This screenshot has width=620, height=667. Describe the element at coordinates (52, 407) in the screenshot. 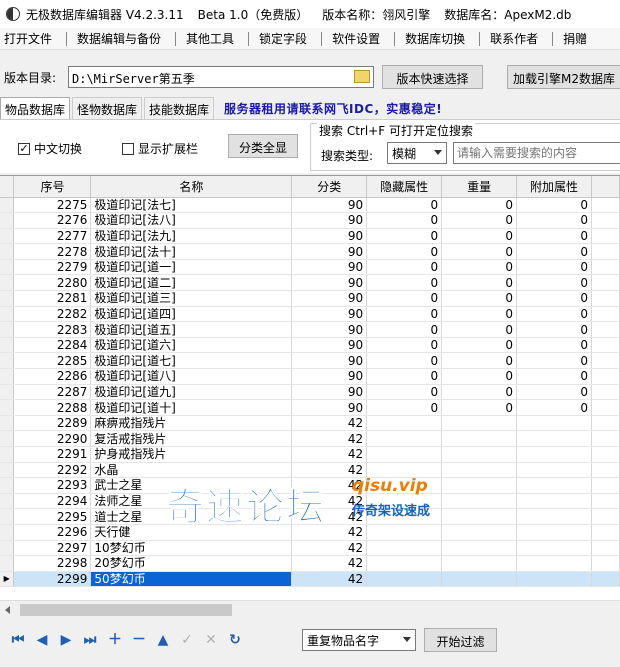

I see `cell-seq: 2288` at that location.